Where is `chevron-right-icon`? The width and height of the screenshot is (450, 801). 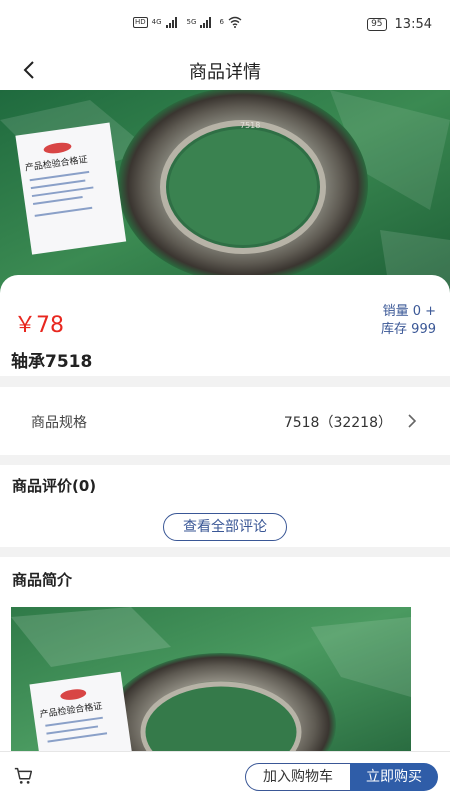
chevron-right-icon is located at coordinates (412, 421).